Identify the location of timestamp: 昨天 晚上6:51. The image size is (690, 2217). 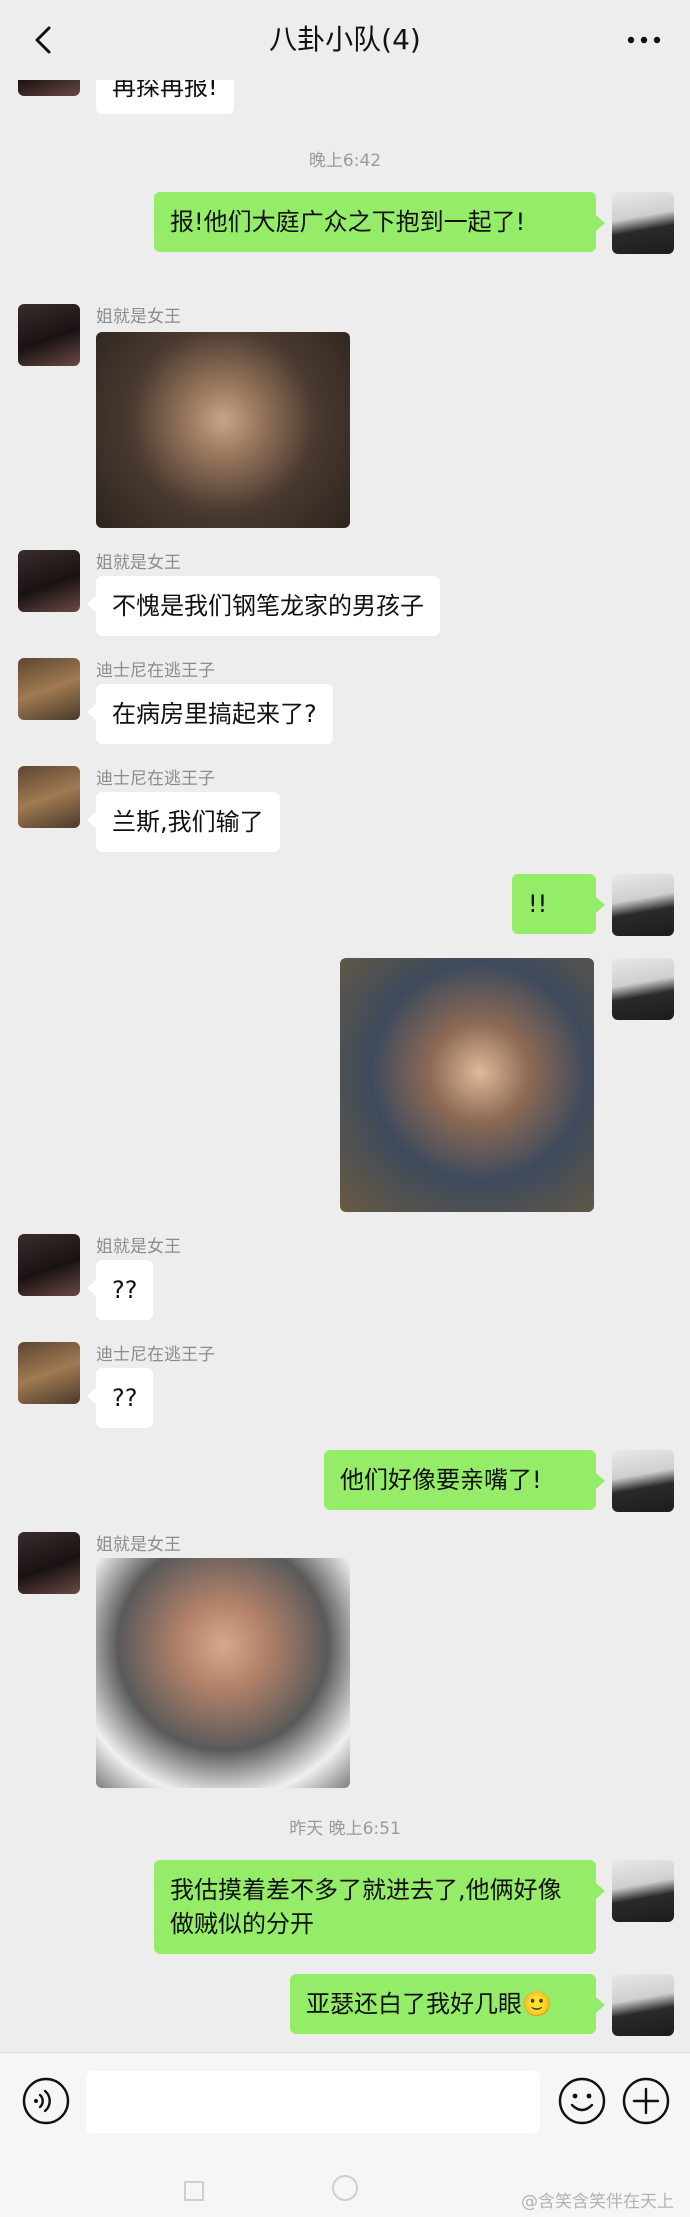
(345, 1829).